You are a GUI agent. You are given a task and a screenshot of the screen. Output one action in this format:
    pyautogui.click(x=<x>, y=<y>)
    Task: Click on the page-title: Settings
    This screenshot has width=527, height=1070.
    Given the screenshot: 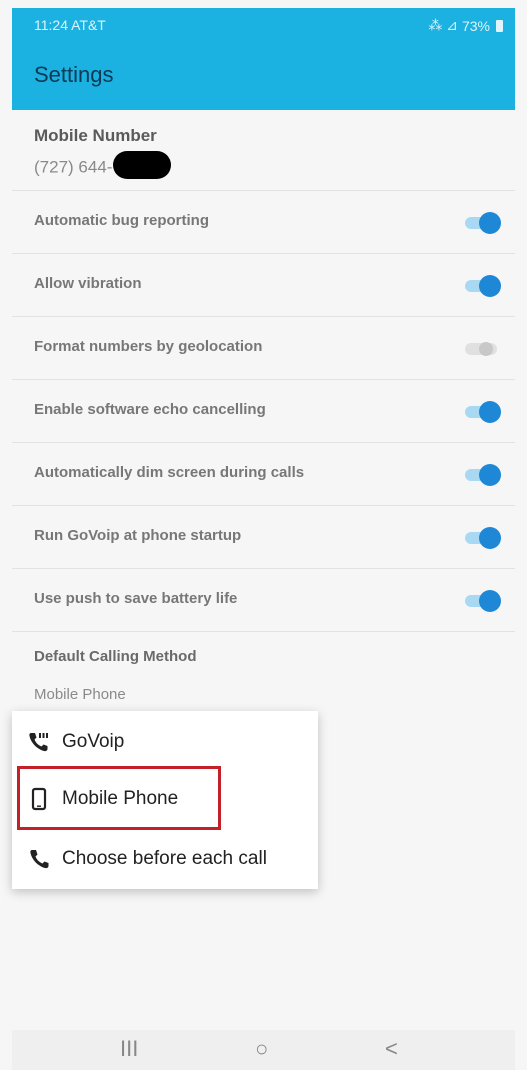 What is the action you would take?
    pyautogui.click(x=74, y=74)
    